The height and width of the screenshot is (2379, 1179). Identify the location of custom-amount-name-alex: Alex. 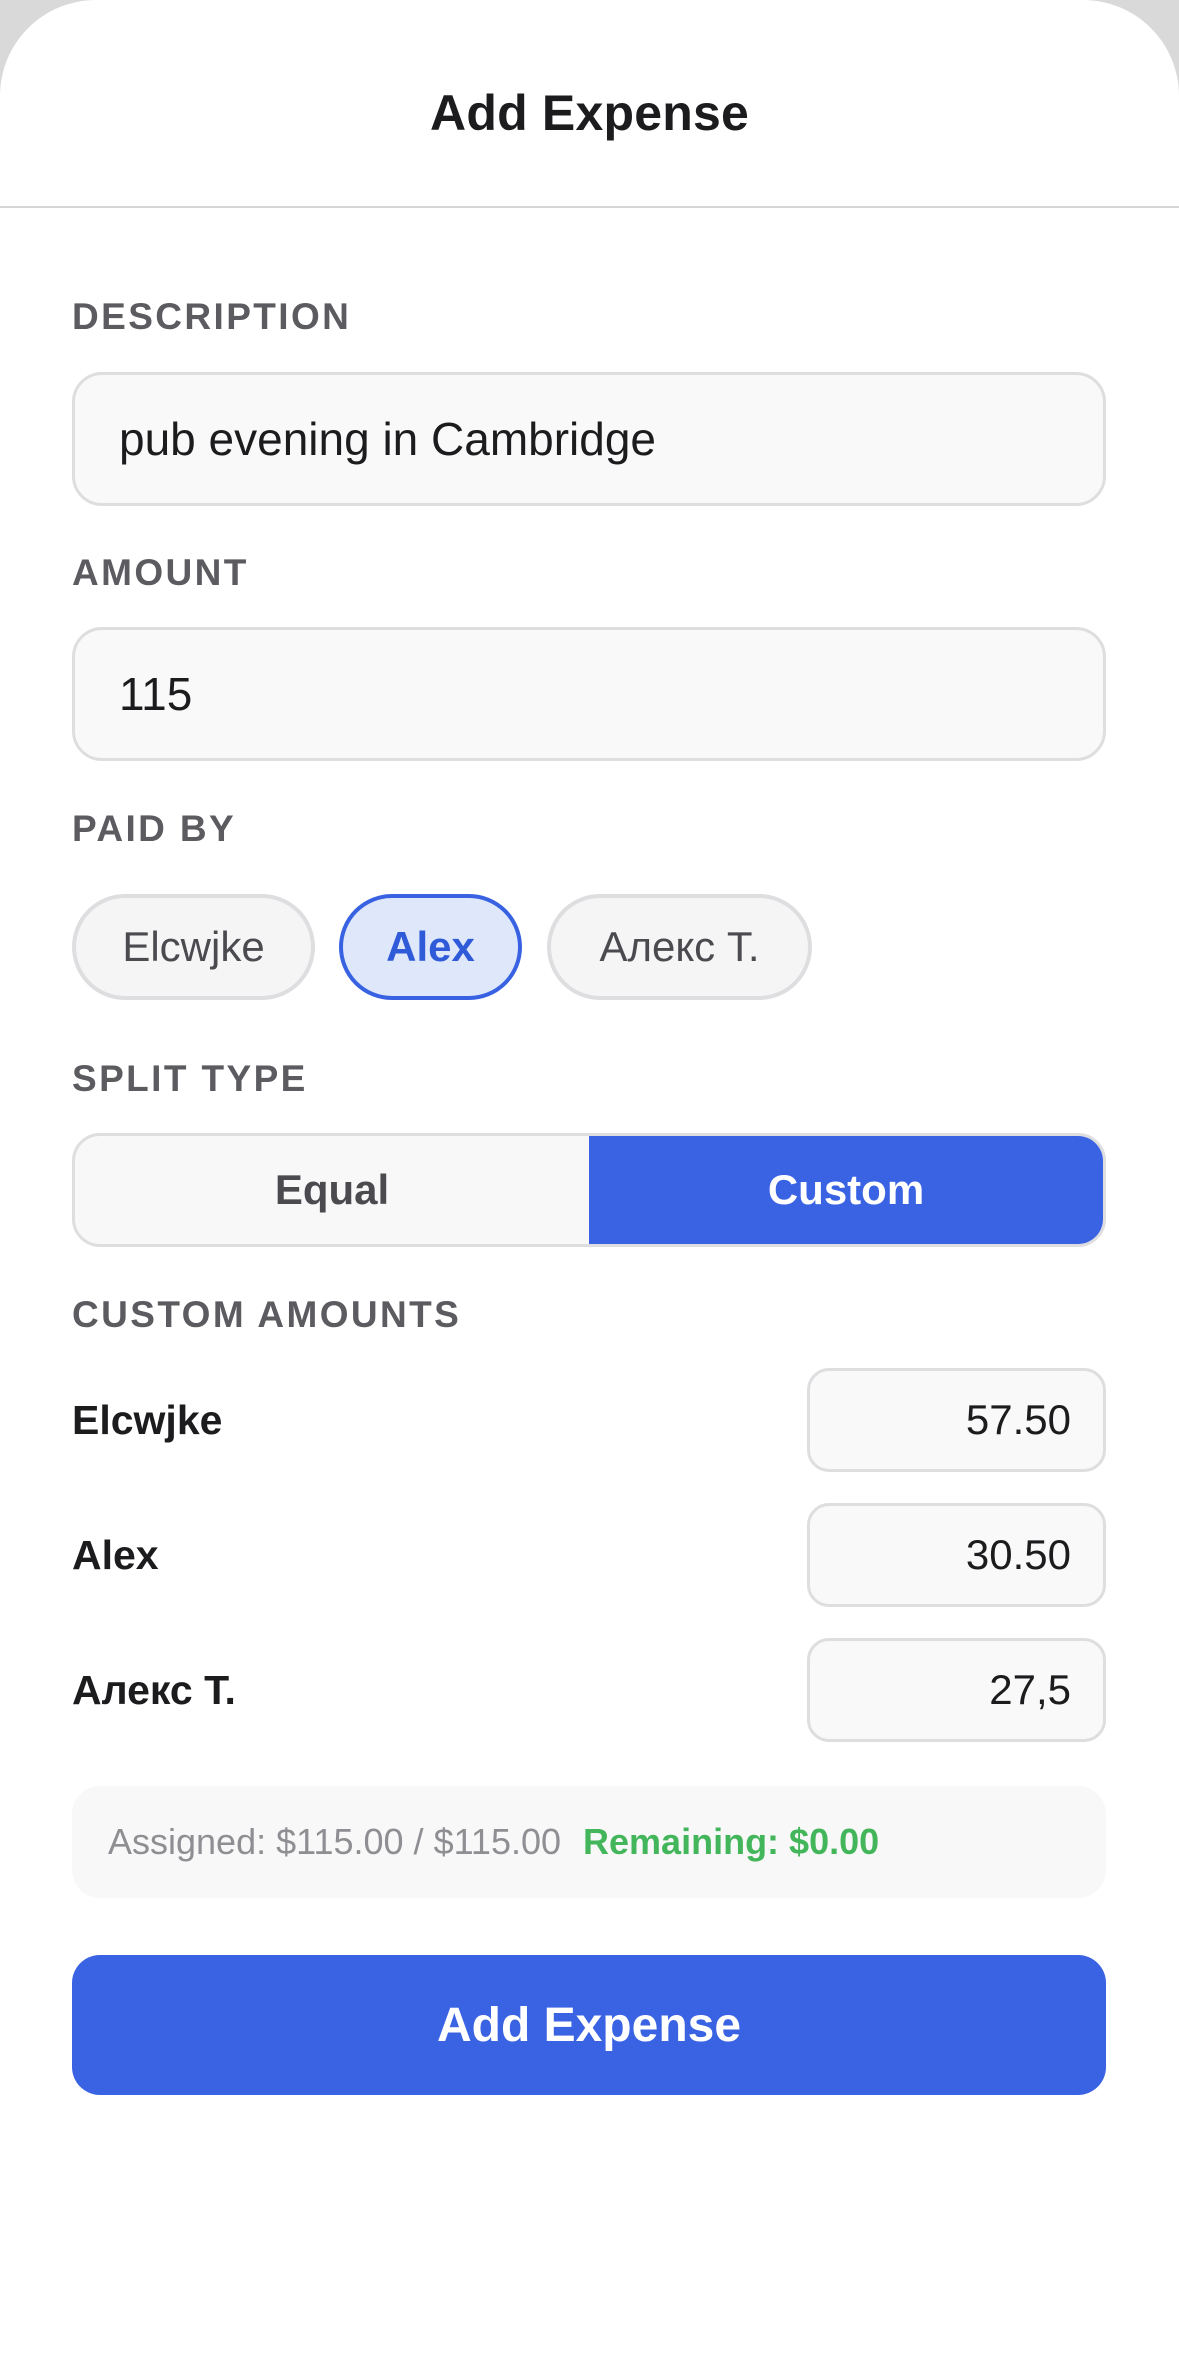
(115, 1555).